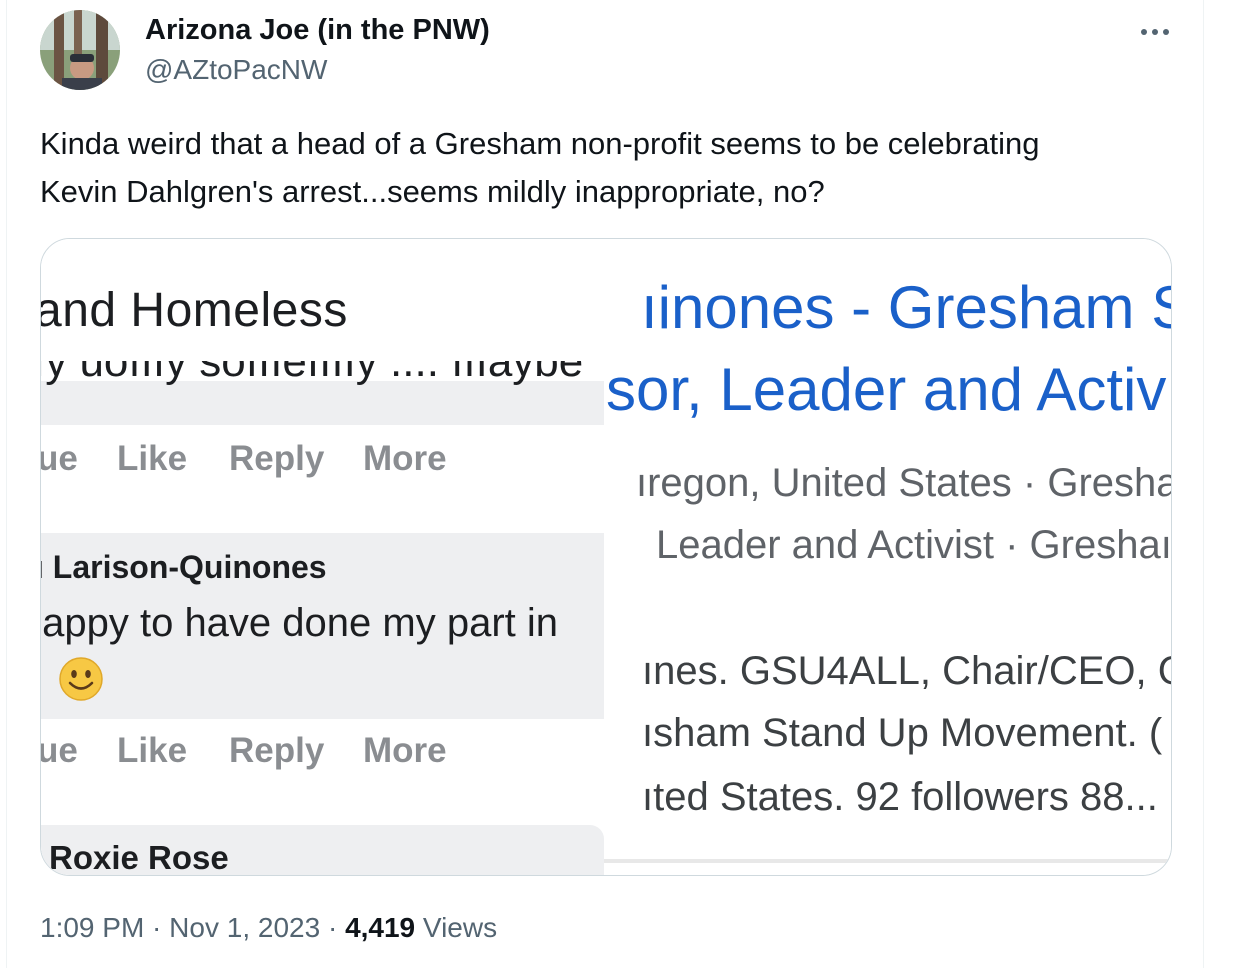 The image size is (1240, 968). What do you see at coordinates (914, 545) in the screenshot?
I see `search-result-meta: Leader and Activist · Greshaı` at bounding box center [914, 545].